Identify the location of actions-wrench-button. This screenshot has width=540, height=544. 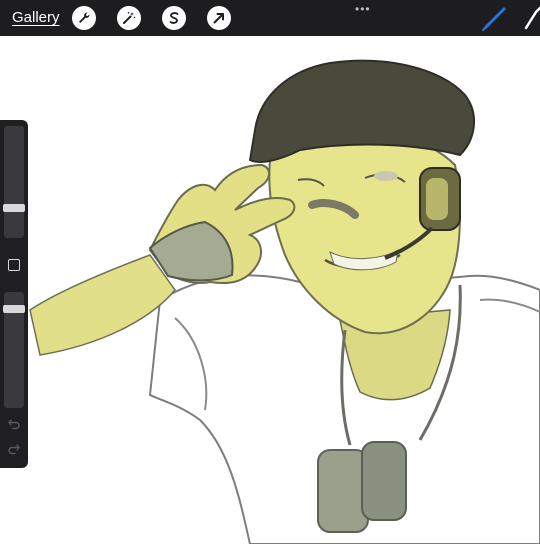
(84, 18).